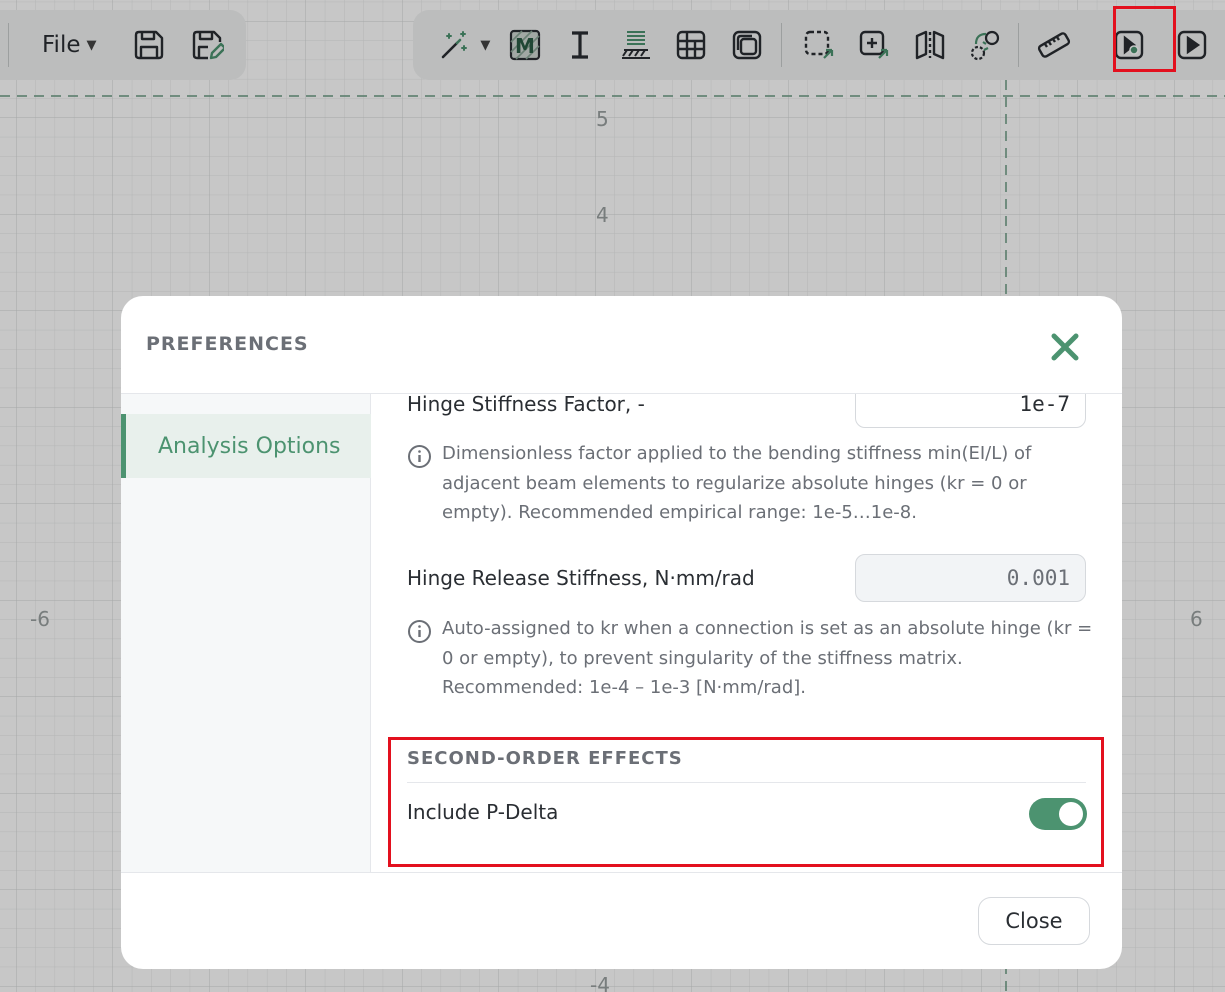 This screenshot has width=1225, height=992. I want to click on nav-item-analysis-options: Analysis Options, so click(246, 446).